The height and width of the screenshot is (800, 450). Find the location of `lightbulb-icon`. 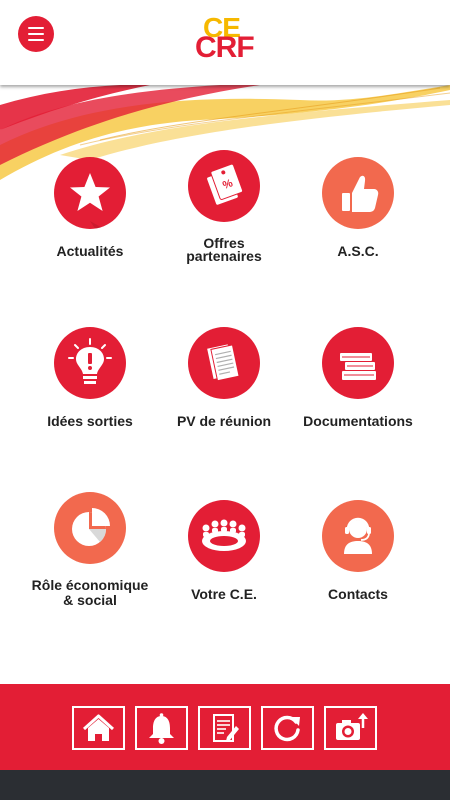

lightbulb-icon is located at coordinates (90, 361).